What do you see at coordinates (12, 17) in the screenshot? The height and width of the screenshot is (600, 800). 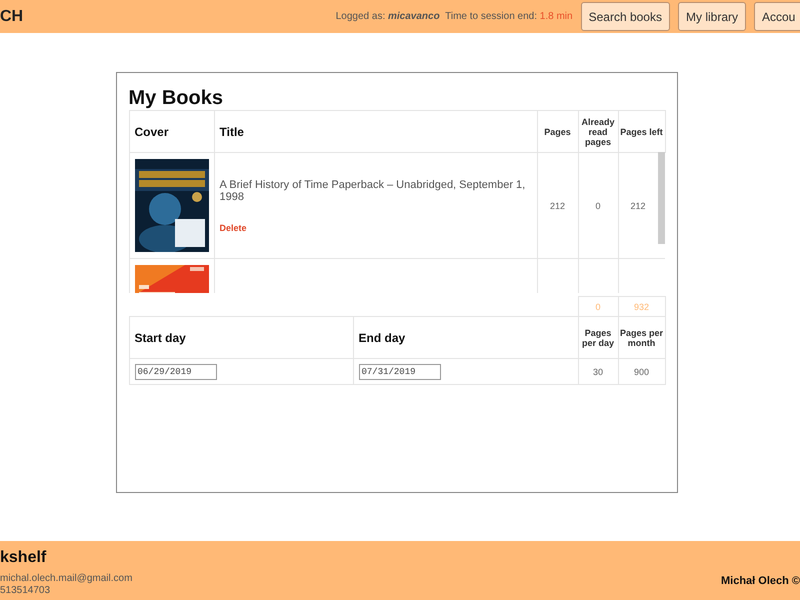 I see `brand-title: CH` at bounding box center [12, 17].